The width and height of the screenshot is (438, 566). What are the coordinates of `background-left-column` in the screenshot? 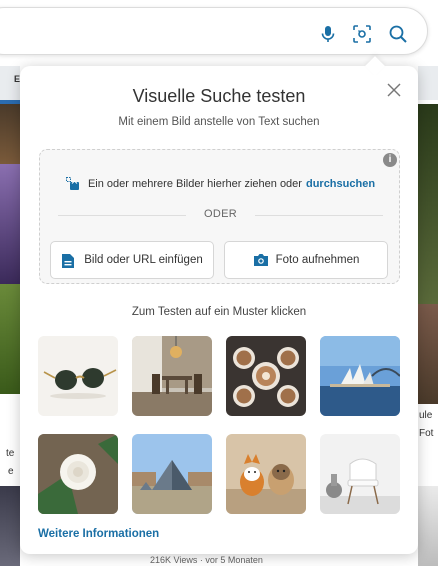 It's located at (10, 316).